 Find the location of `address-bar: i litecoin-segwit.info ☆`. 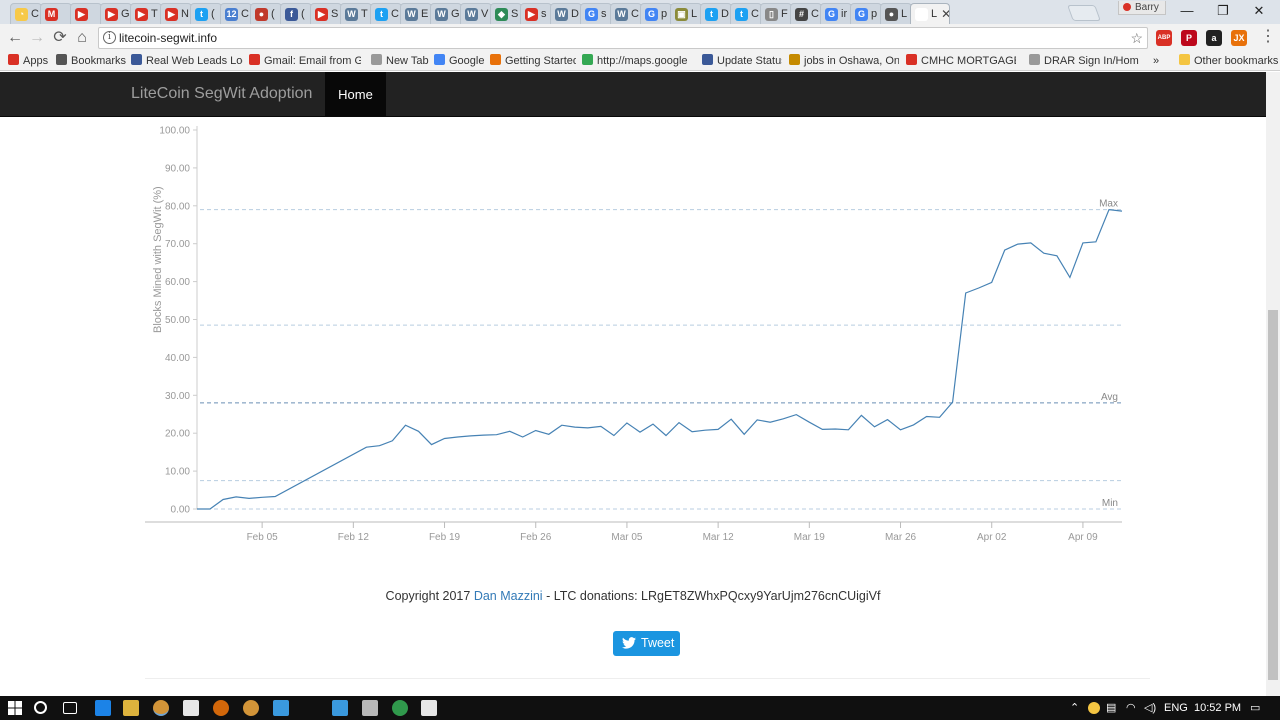

address-bar: i litecoin-segwit.info ☆ is located at coordinates (623, 38).